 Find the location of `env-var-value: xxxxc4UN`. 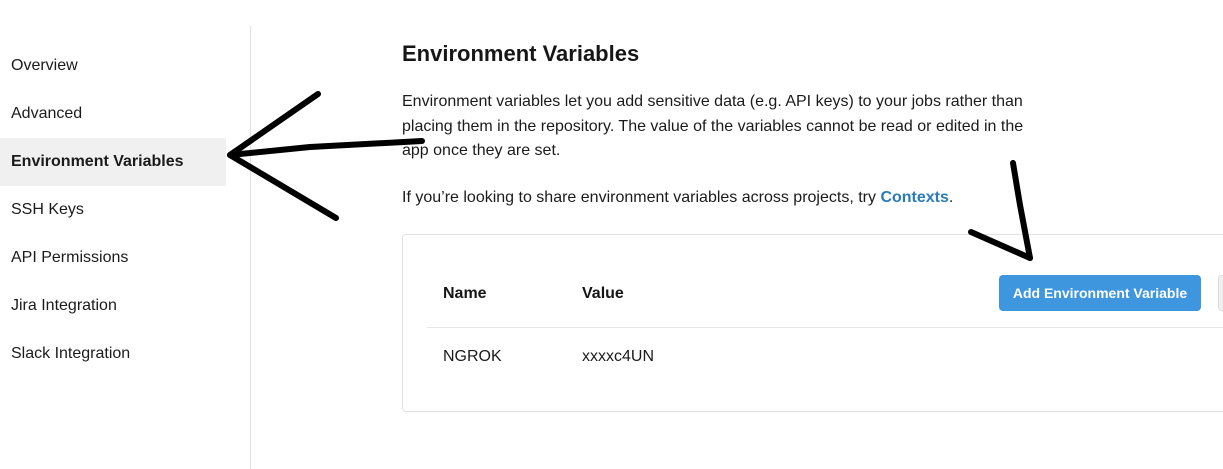

env-var-value: xxxxc4UN is located at coordinates (618, 356).